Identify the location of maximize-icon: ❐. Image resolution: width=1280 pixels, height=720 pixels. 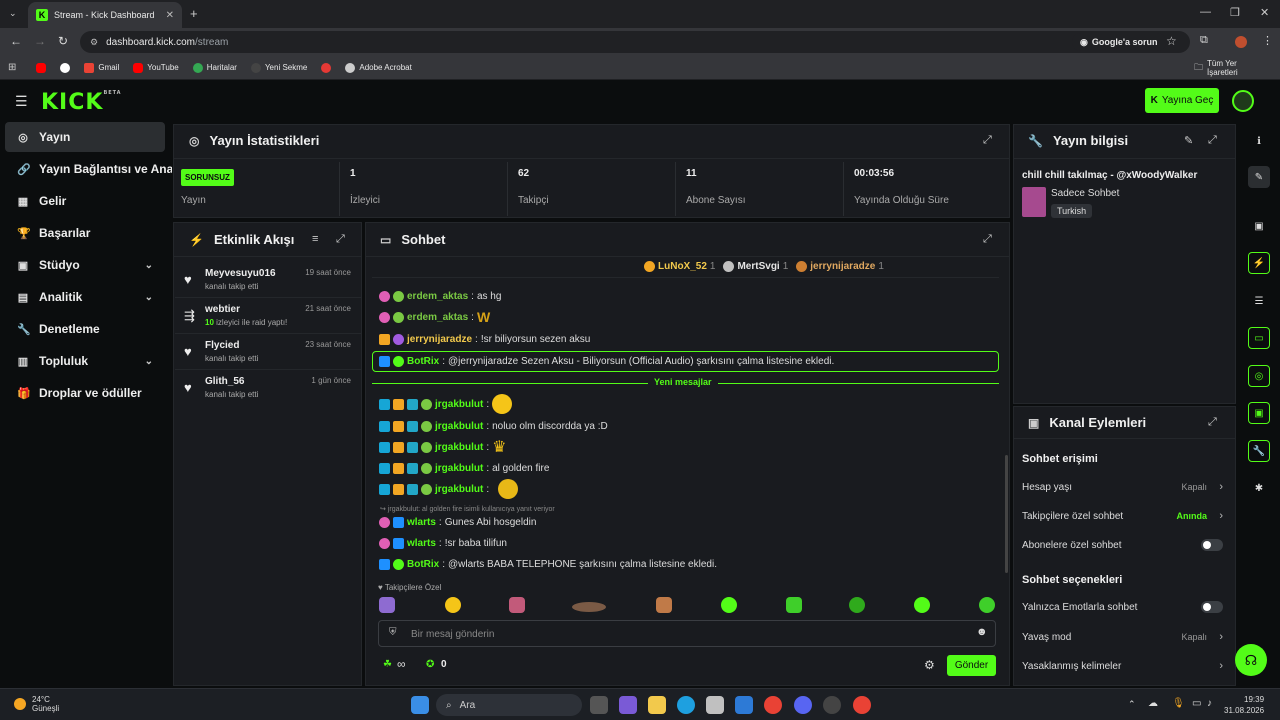
(1235, 12).